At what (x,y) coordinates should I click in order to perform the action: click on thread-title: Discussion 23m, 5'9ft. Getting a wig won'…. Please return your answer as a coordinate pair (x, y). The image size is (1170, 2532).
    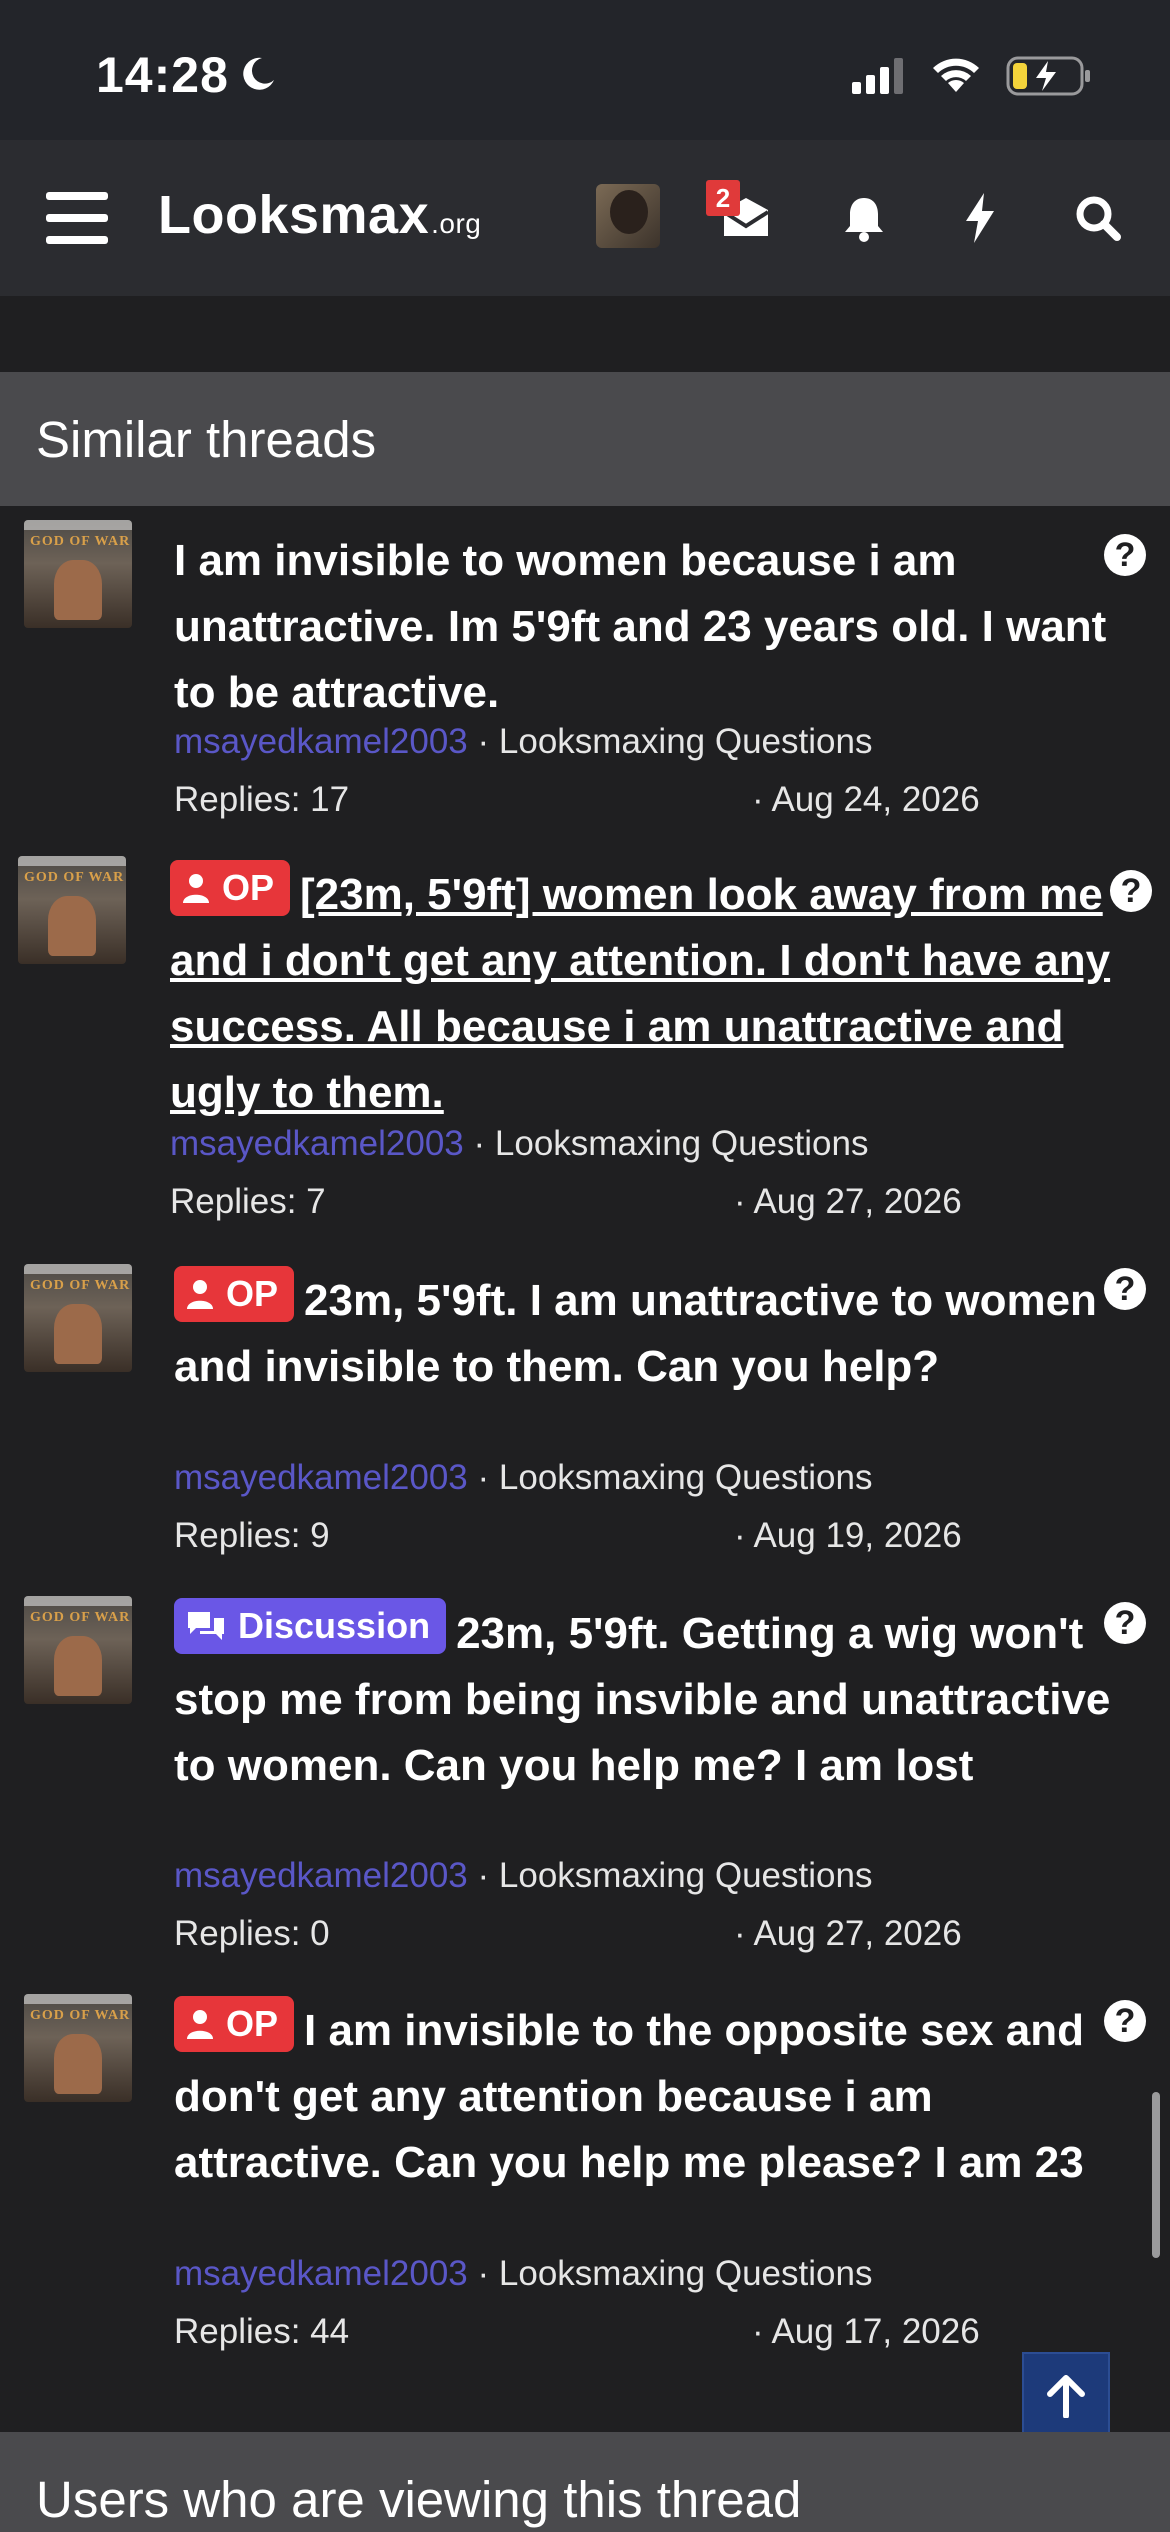
    Looking at the image, I should click on (654, 1698).